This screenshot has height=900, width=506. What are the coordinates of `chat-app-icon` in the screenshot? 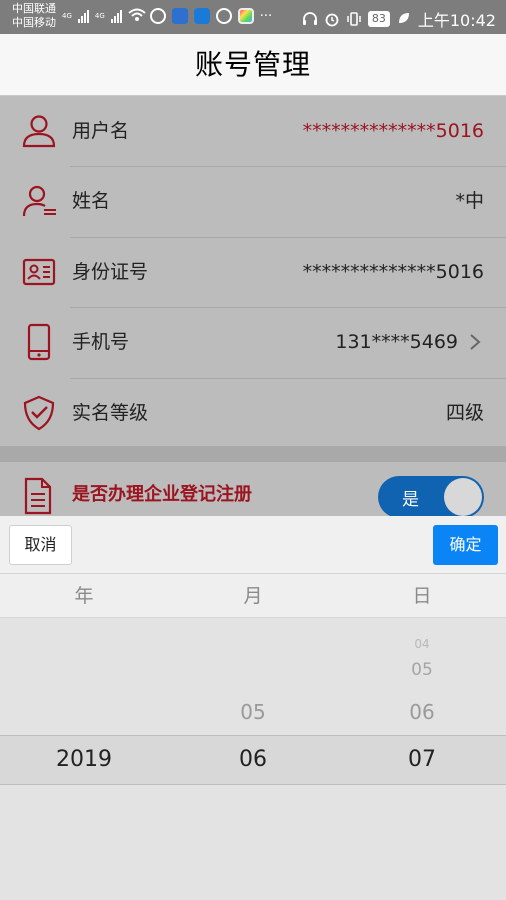 It's located at (223, 16).